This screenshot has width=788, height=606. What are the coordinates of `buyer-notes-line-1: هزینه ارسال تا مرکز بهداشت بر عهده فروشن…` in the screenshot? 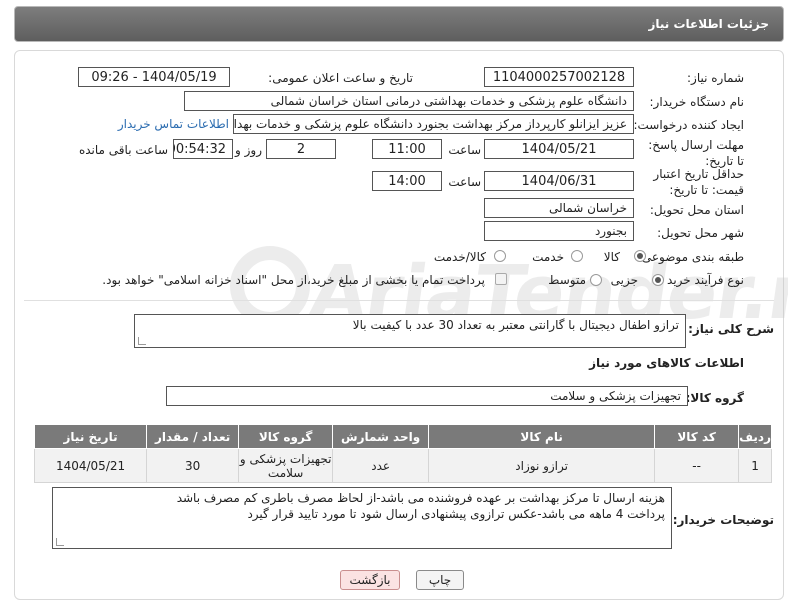 It's located at (420, 498).